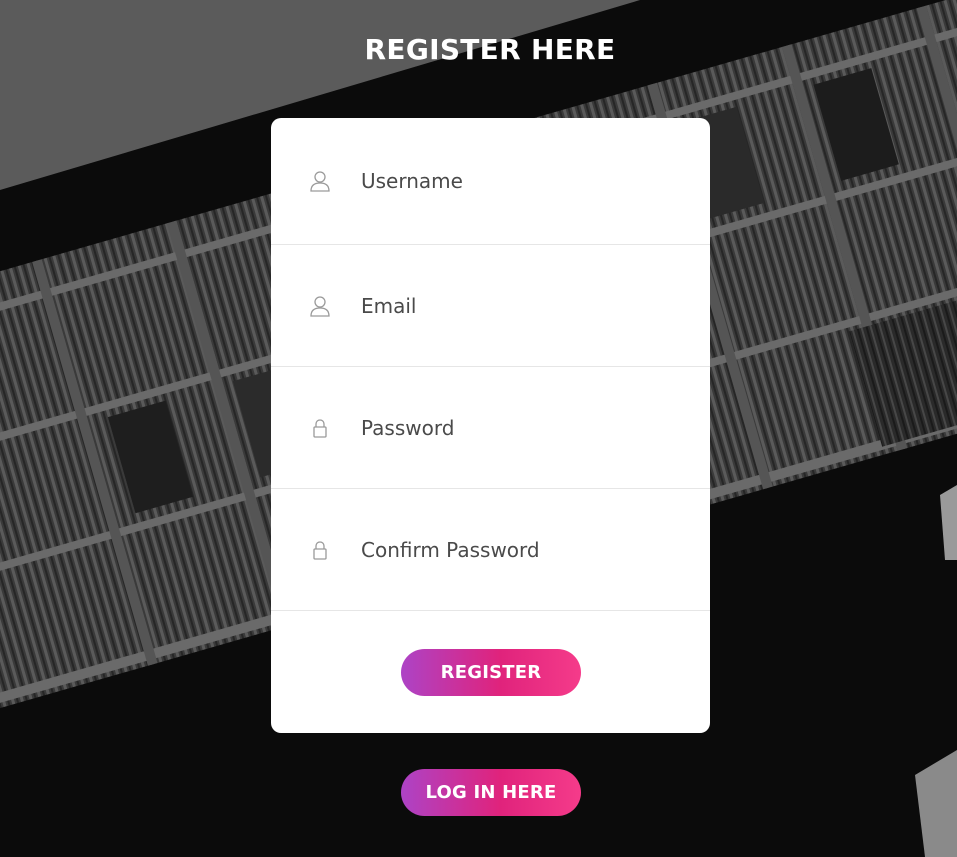  I want to click on email-field-row, so click(490, 306).